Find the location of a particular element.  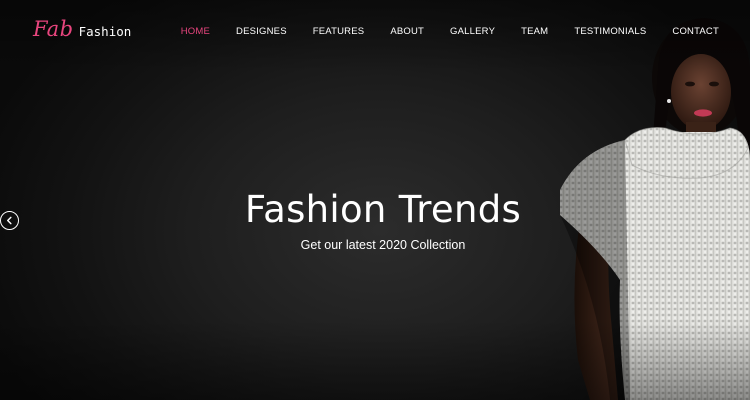

brand-logo: Fab Fashion is located at coordinates (82, 29).